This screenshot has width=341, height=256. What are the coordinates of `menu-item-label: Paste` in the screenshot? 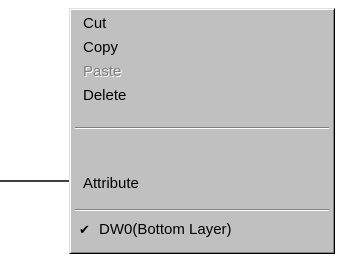 It's located at (102, 71).